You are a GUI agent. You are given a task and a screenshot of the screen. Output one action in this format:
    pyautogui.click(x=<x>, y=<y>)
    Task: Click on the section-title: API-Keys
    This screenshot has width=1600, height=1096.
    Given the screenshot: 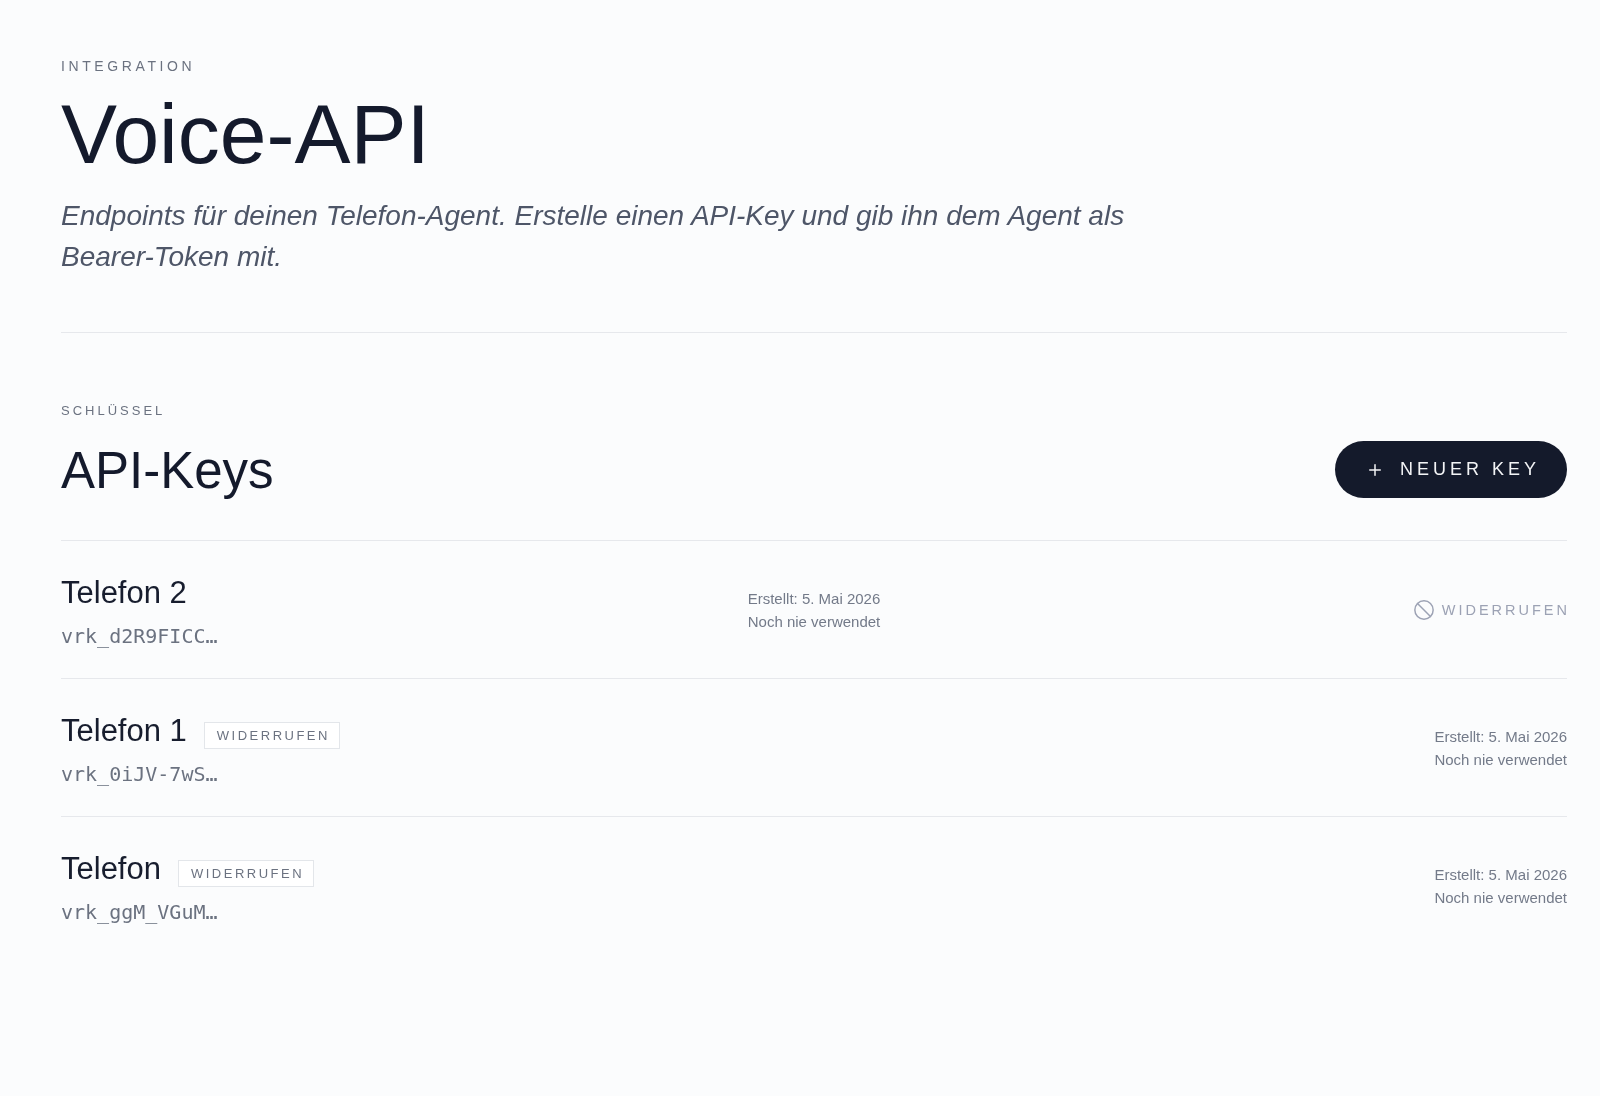 What is the action you would take?
    pyautogui.click(x=167, y=471)
    